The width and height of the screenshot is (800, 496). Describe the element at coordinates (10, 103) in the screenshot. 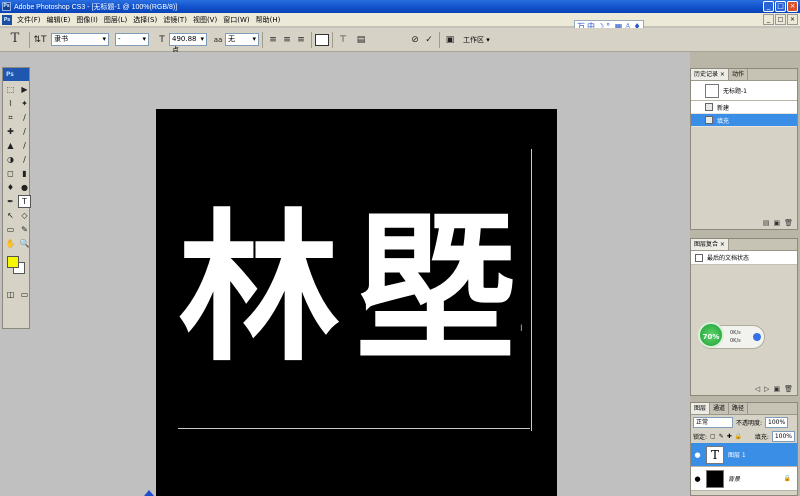

I see `lasso-tool-icon: ⌇` at that location.